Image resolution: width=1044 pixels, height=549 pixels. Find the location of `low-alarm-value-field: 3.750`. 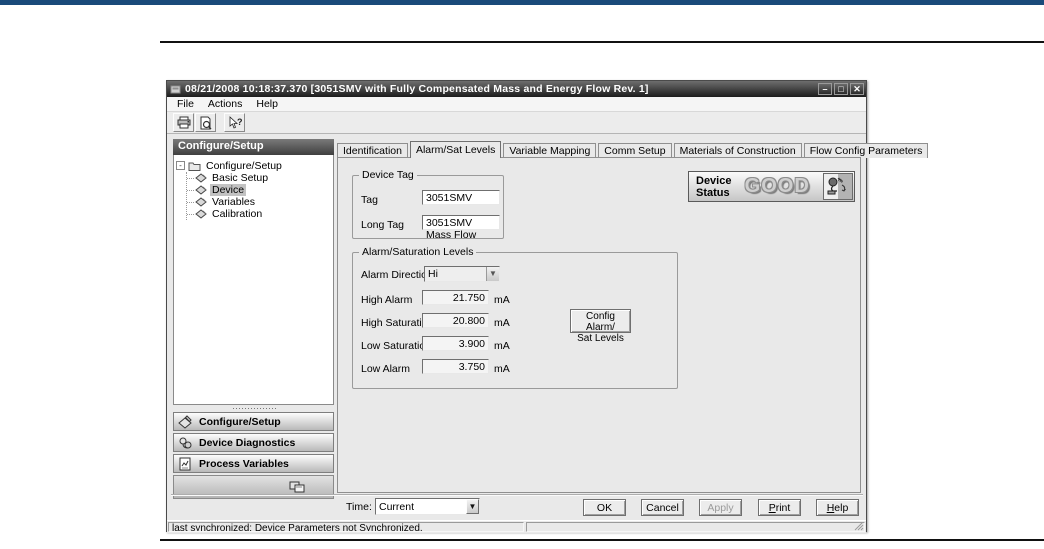

low-alarm-value-field: 3.750 is located at coordinates (455, 366).